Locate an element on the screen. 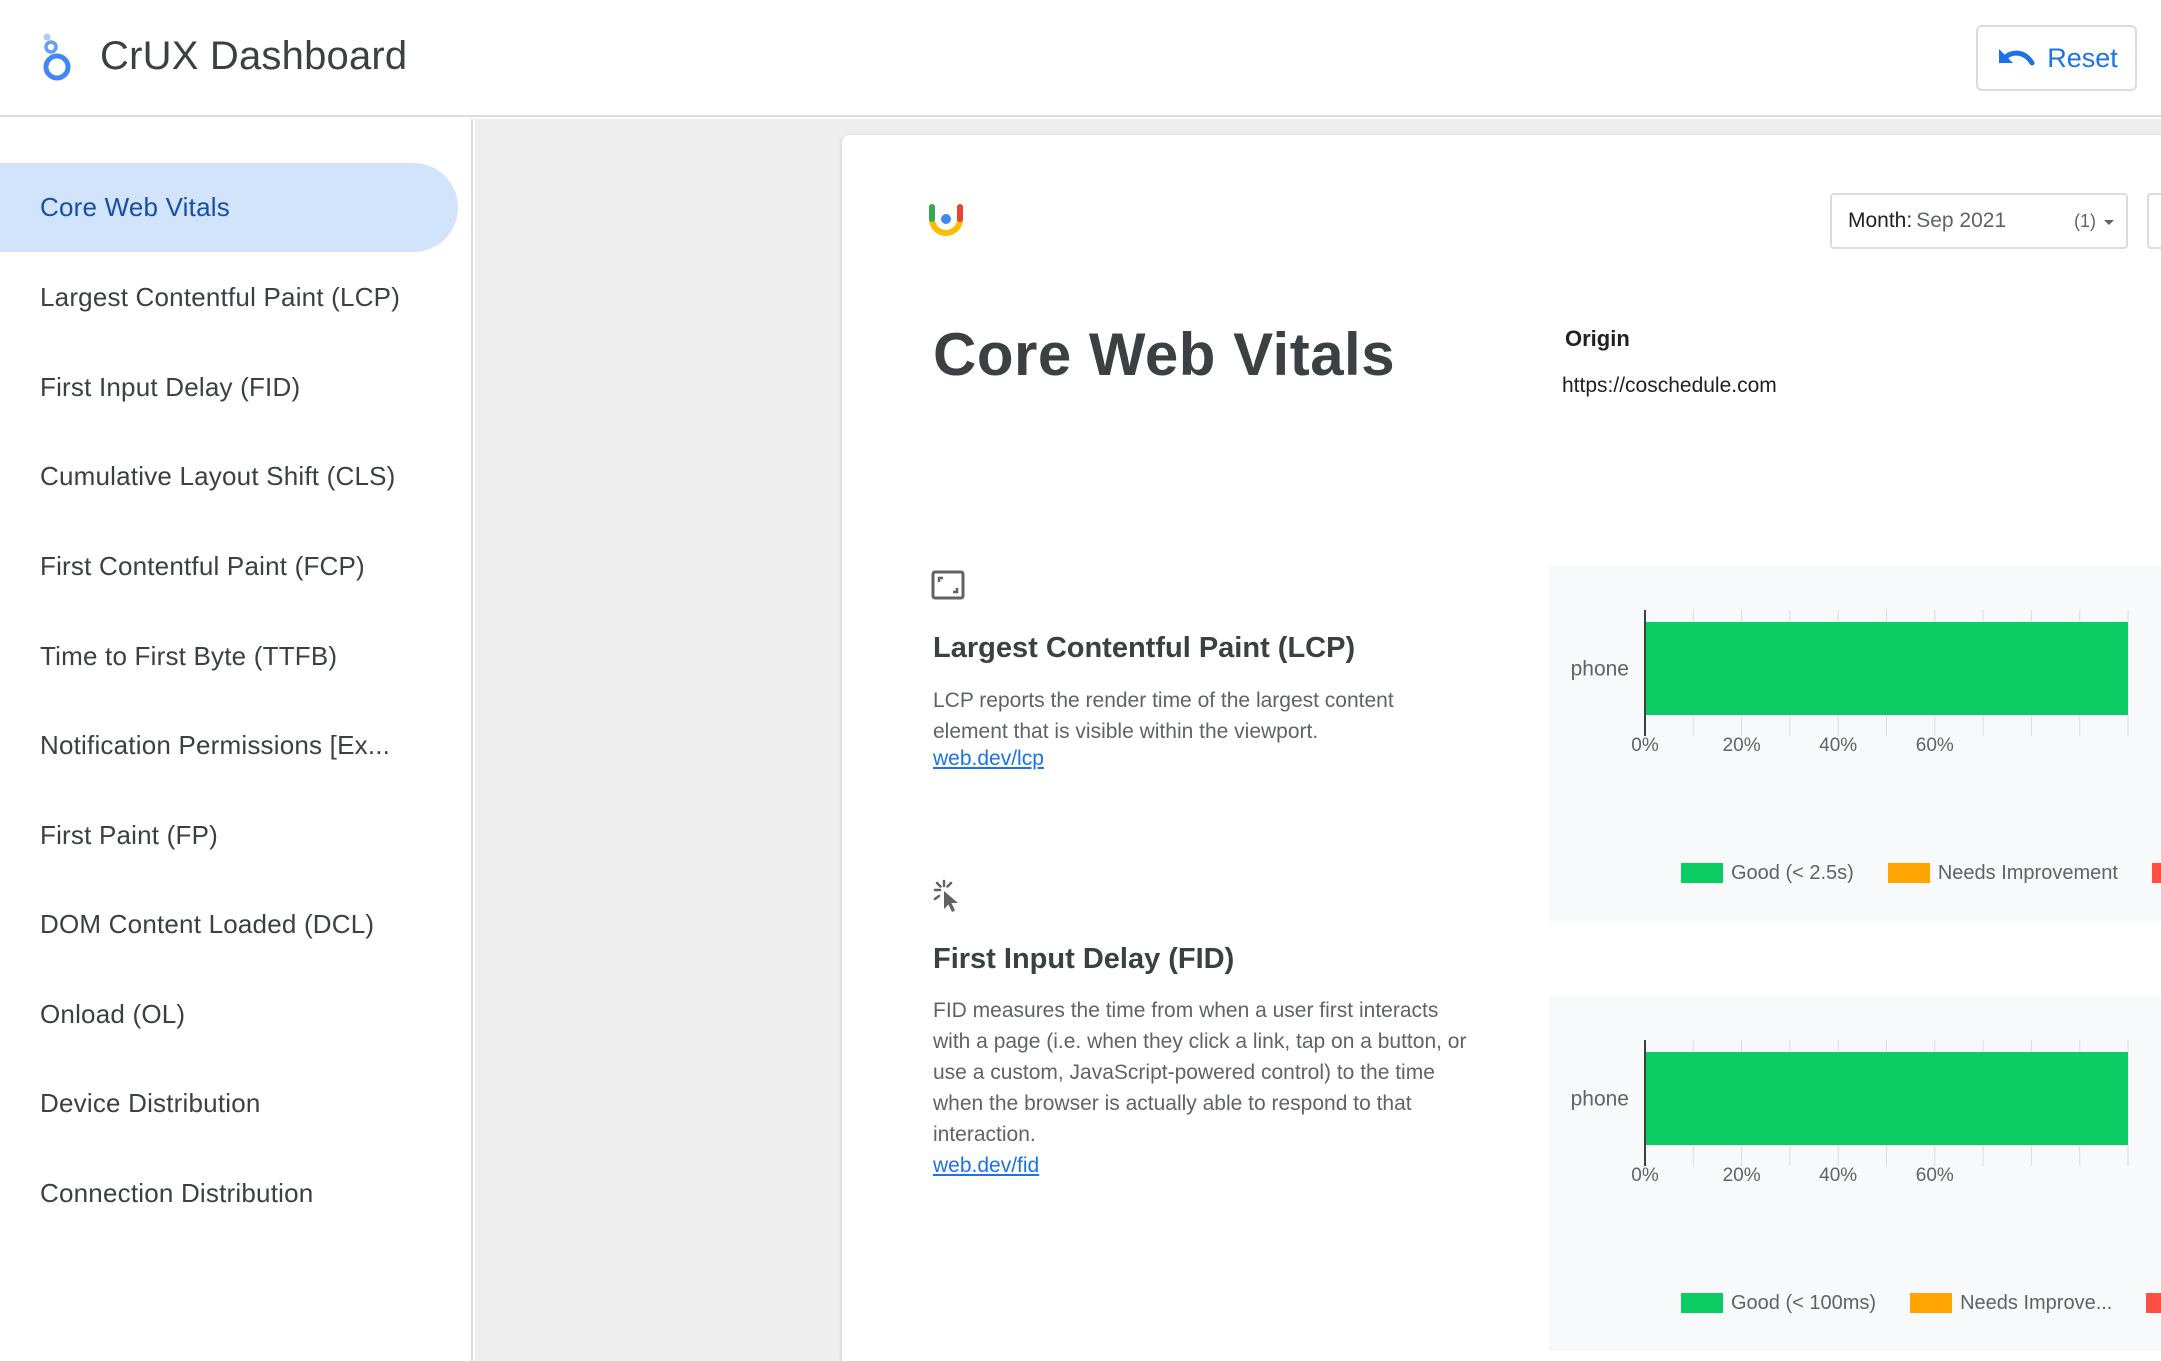  sidebar-item-fid: First Input Delay (FID) is located at coordinates (229, 387).